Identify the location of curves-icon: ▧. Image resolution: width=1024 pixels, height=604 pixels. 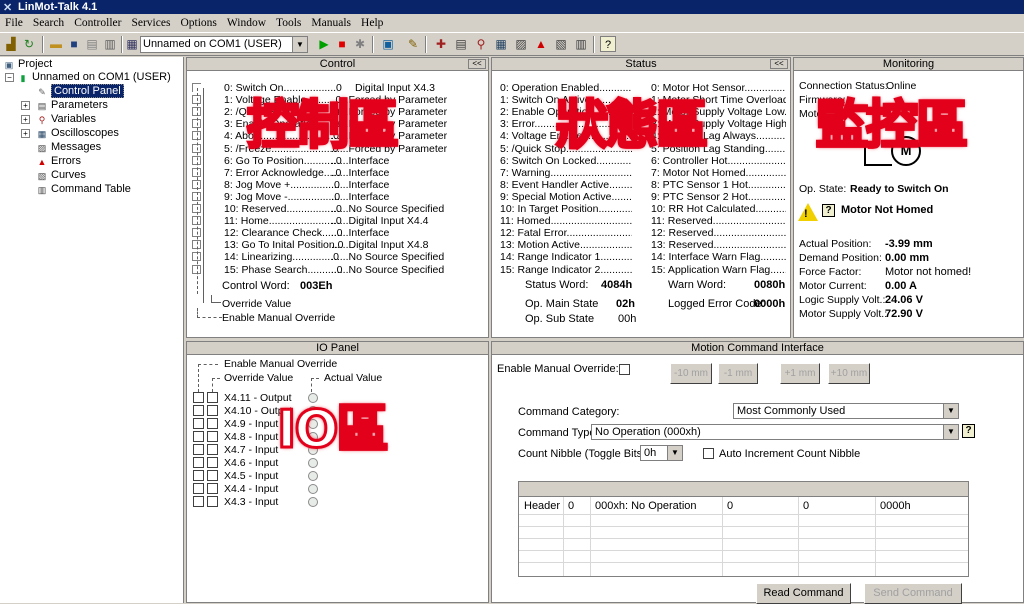
(561, 44).